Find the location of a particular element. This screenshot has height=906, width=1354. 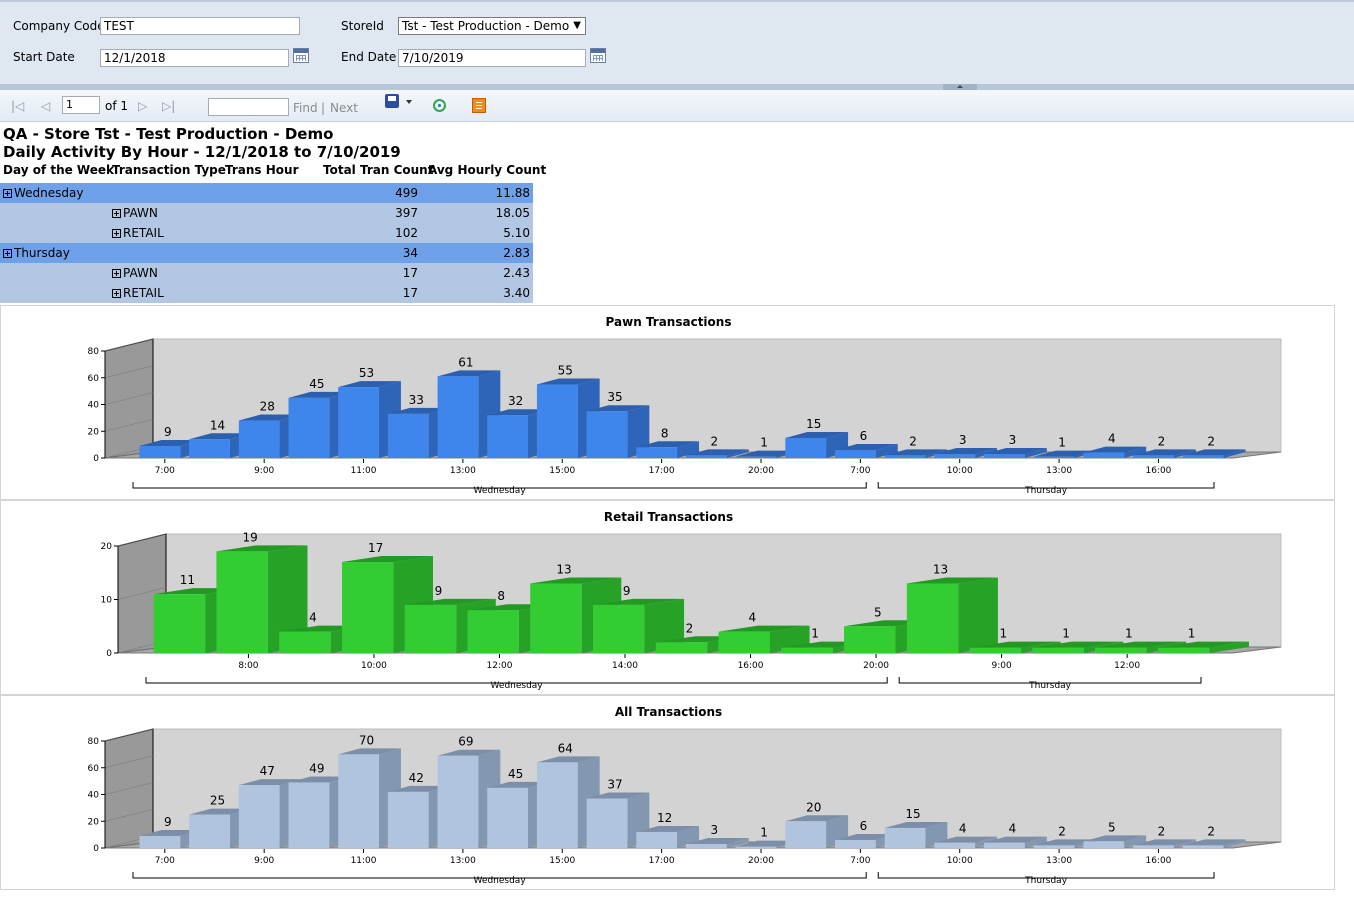

export-icon is located at coordinates (392, 101).